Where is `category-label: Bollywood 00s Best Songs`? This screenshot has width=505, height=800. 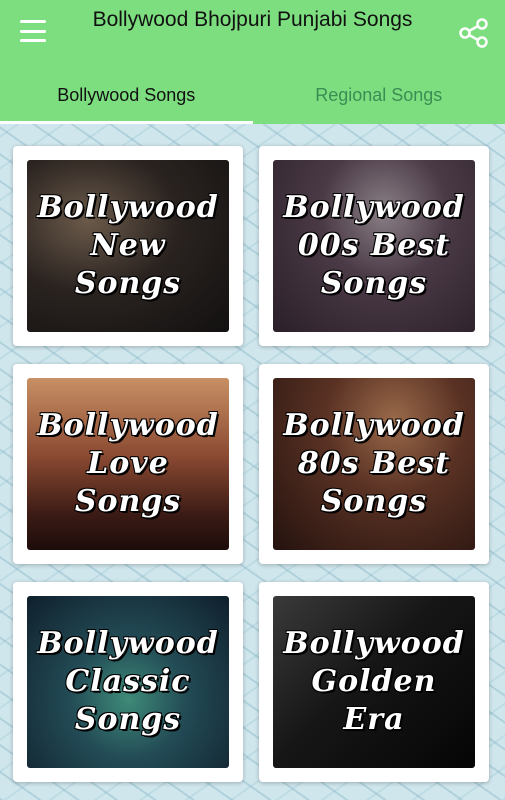
category-label: Bollywood 00s Best Songs is located at coordinates (374, 245).